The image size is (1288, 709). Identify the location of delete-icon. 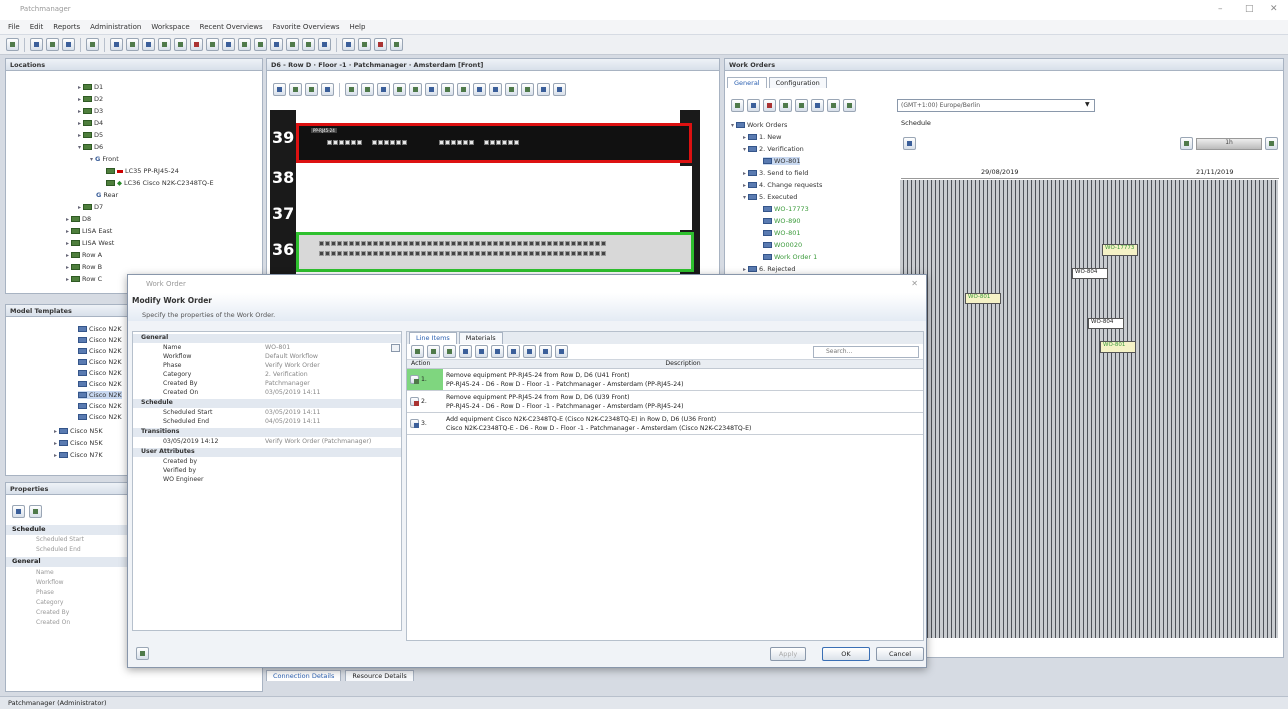
(769, 105).